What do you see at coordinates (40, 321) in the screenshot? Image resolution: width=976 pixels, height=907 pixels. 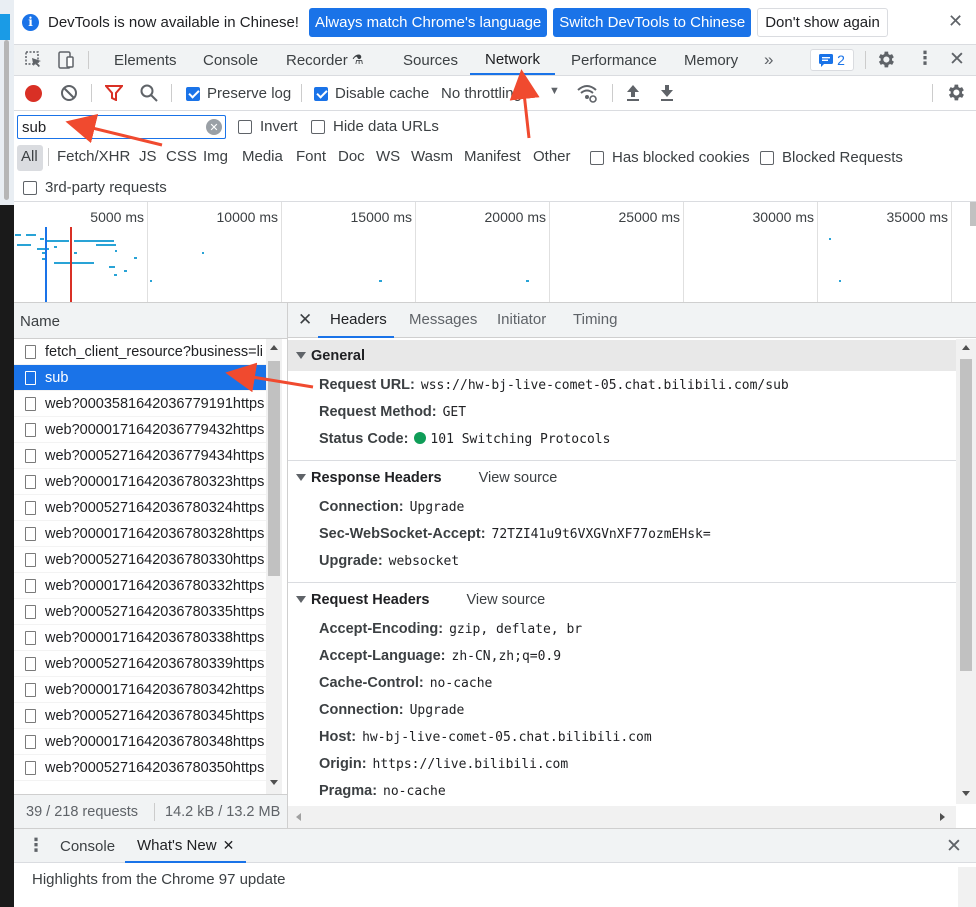 I see `name-column-header: Name` at bounding box center [40, 321].